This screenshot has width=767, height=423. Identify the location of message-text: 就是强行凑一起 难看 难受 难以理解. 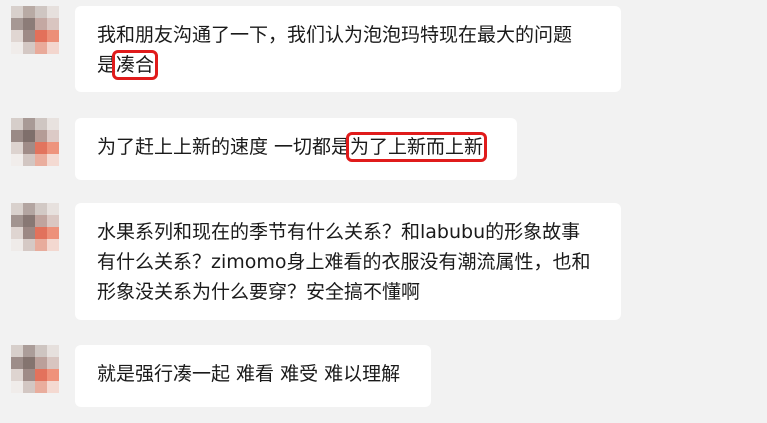
(249, 374).